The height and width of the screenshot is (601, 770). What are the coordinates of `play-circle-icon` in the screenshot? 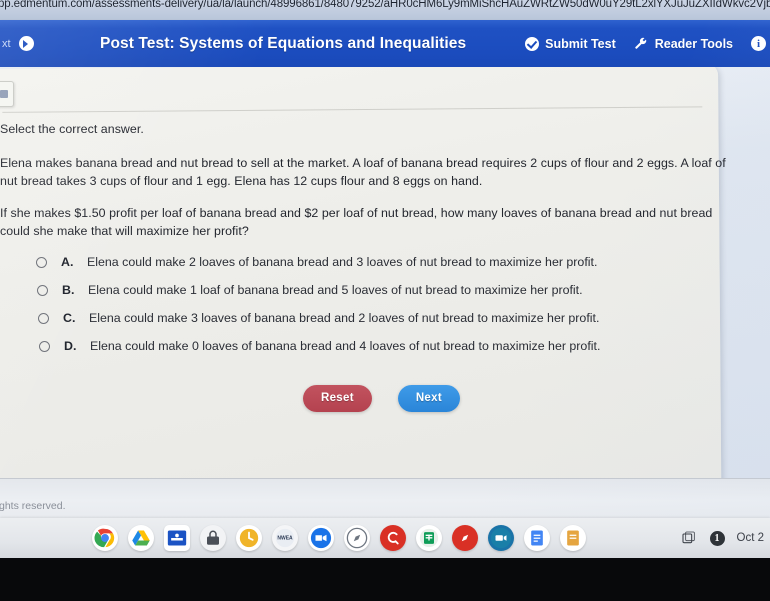 It's located at (26, 43).